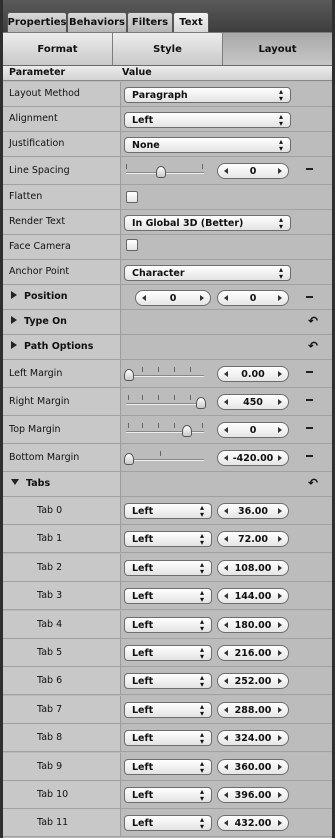 This screenshot has height=838, width=335. What do you see at coordinates (253, 653) in the screenshot?
I see `tab-position-stepper: 216.00` at bounding box center [253, 653].